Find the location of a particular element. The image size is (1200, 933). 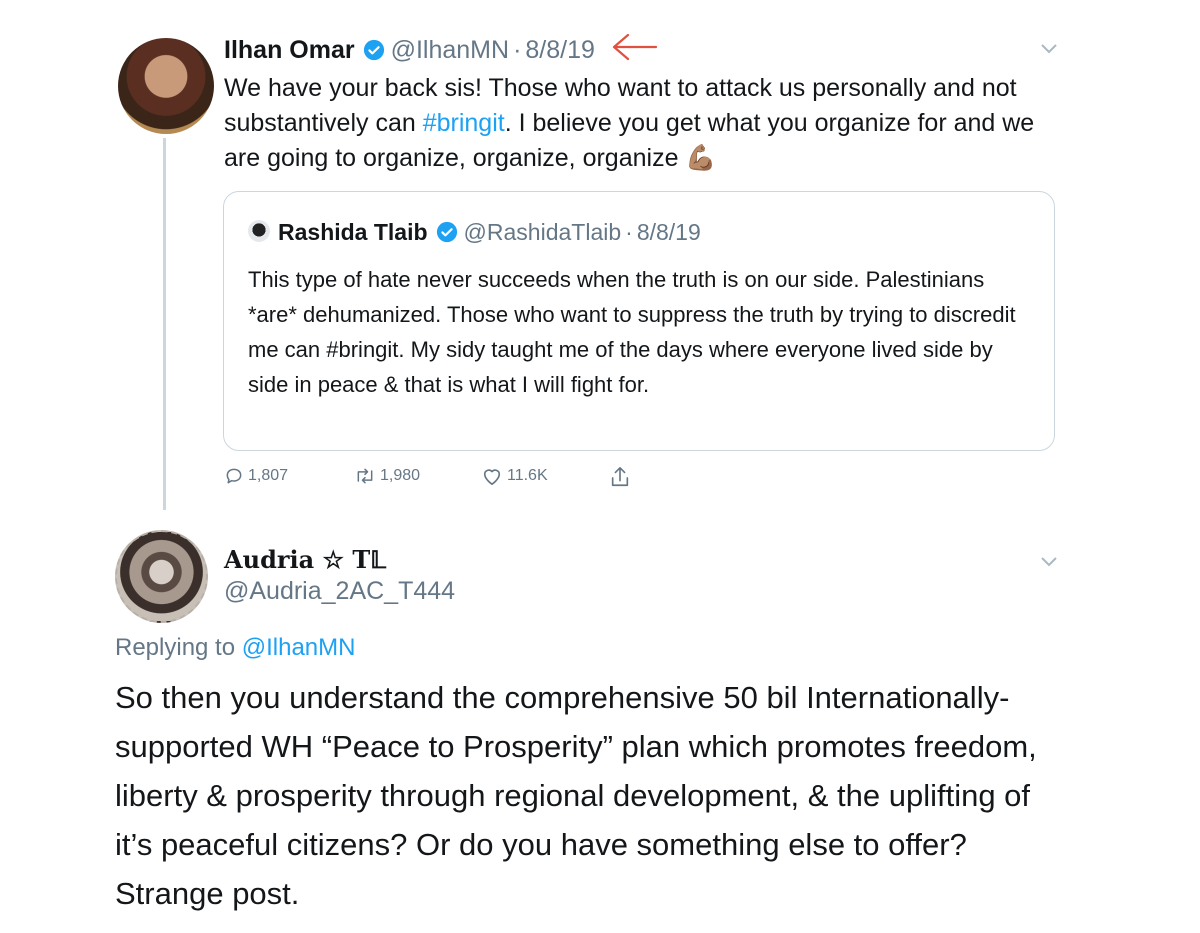

like-button: 11.6K is located at coordinates (514, 476).